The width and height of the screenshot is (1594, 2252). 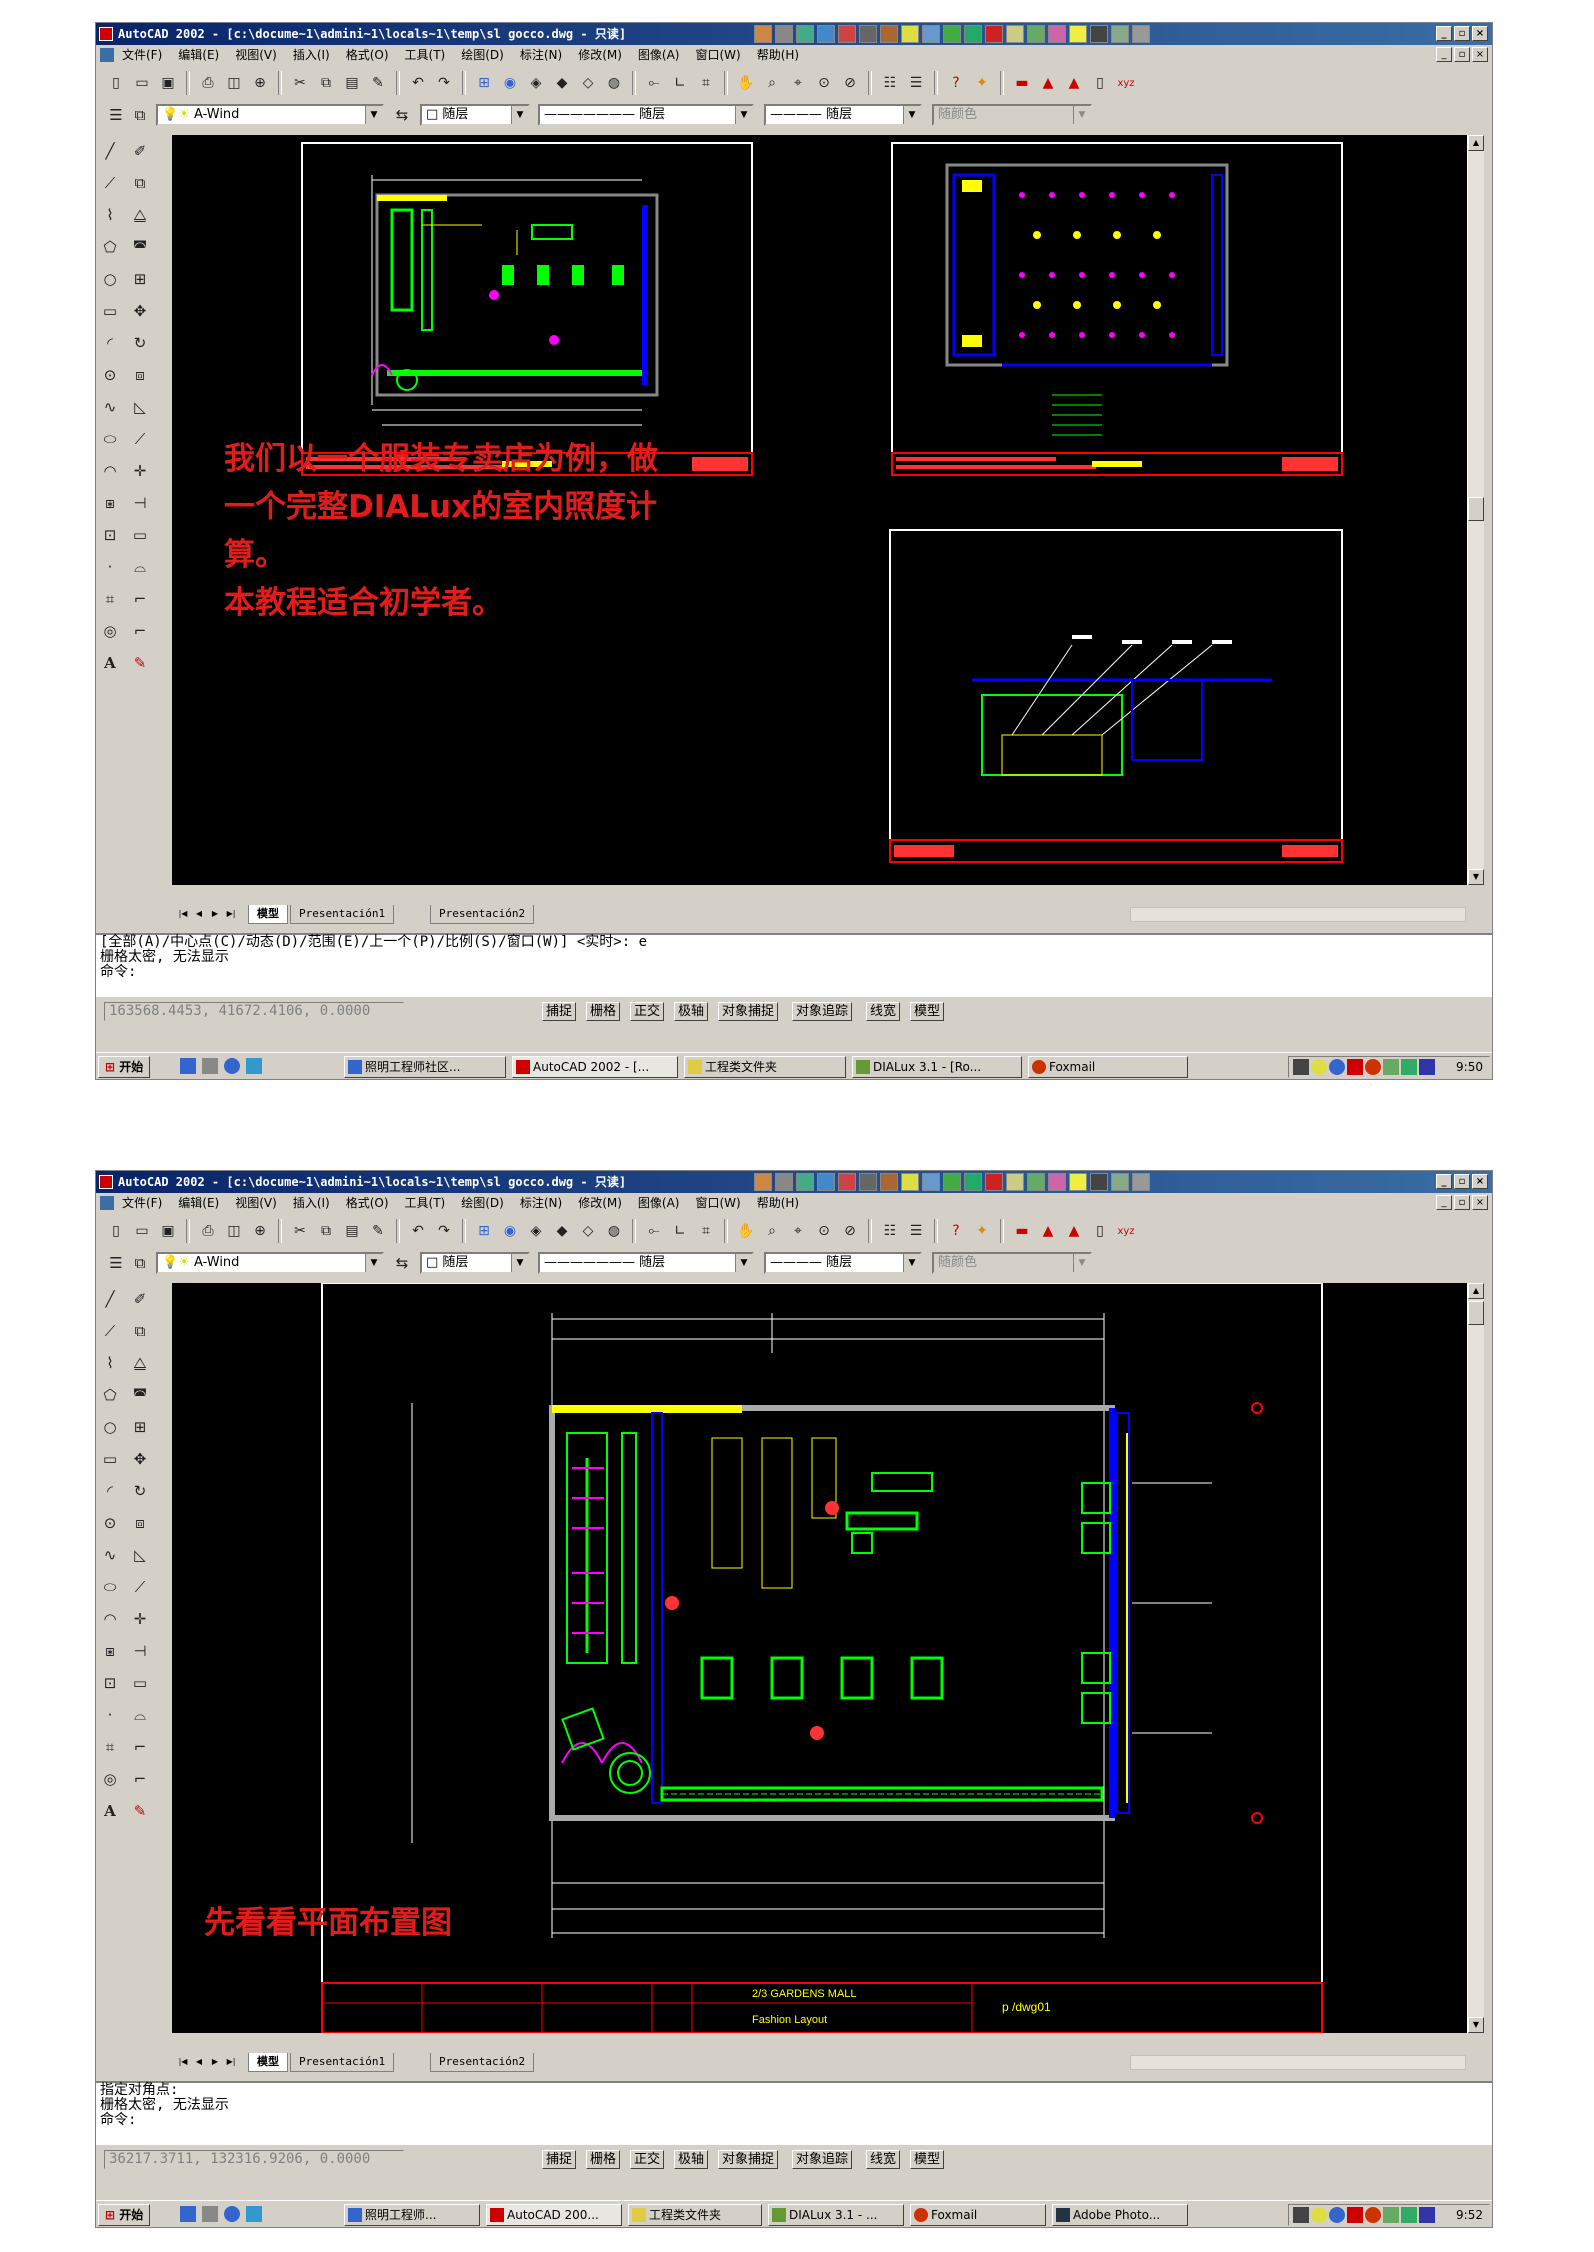 What do you see at coordinates (536, 1231) in the screenshot?
I see `design-center-icon: ◈` at bounding box center [536, 1231].